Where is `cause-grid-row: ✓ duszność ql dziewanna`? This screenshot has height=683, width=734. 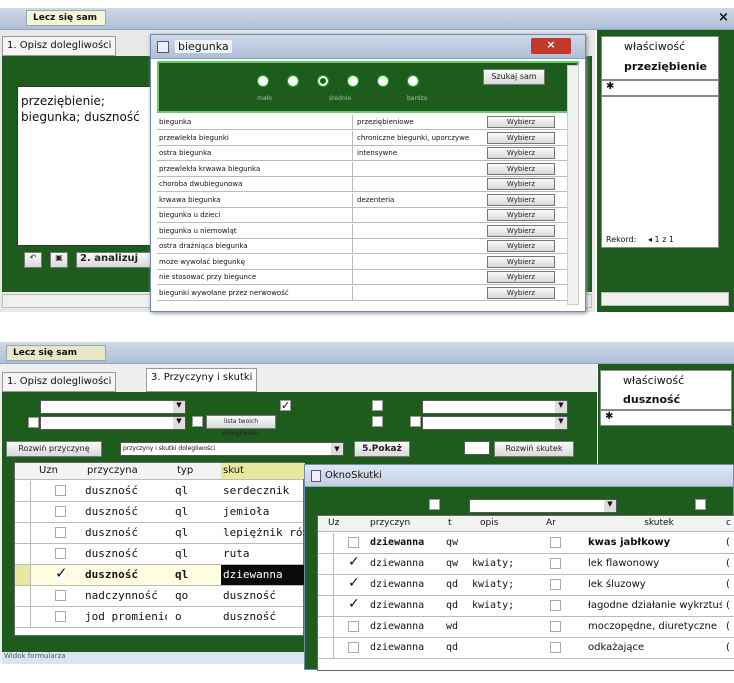
cause-grid-row: ✓ duszność ql dziewanna is located at coordinates (160, 575).